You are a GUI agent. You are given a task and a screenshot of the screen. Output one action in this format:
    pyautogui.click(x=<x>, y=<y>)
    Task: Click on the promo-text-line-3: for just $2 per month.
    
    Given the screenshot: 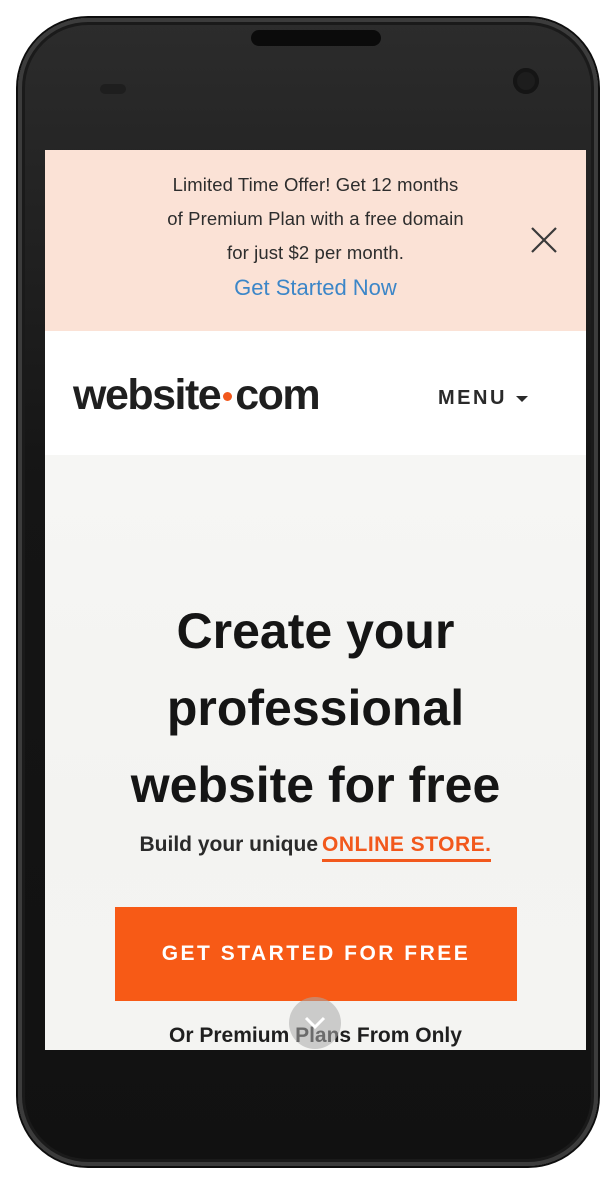 What is the action you would take?
    pyautogui.click(x=315, y=252)
    